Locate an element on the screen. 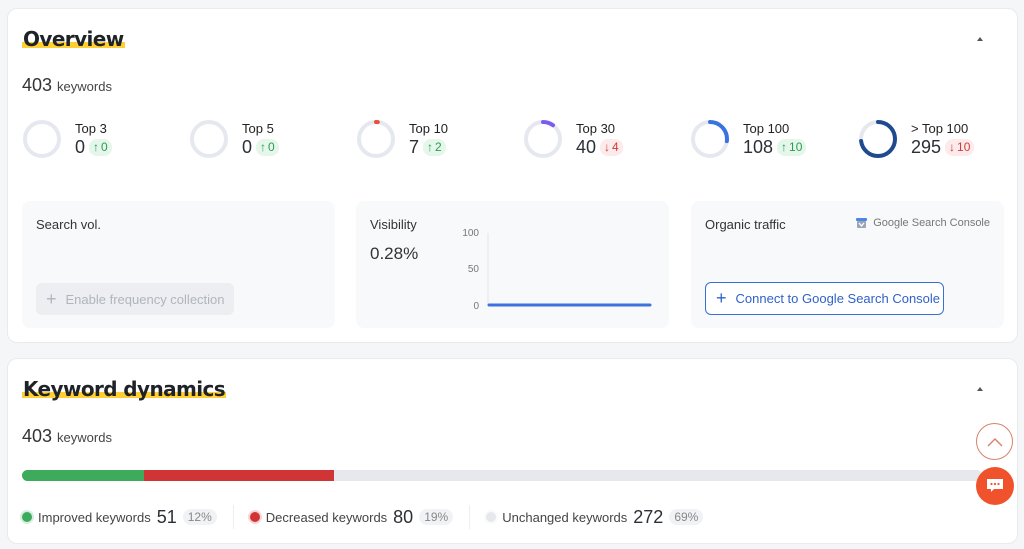  scroll-to-top-button is located at coordinates (994, 441).